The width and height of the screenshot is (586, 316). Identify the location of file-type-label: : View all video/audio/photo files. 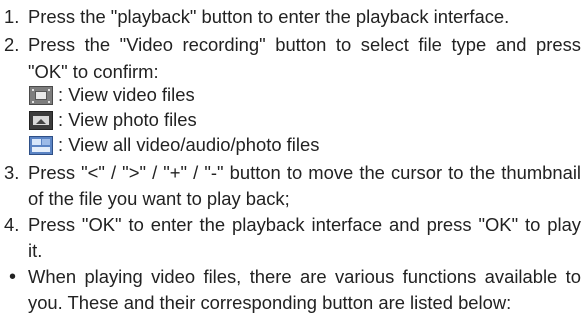
(189, 144).